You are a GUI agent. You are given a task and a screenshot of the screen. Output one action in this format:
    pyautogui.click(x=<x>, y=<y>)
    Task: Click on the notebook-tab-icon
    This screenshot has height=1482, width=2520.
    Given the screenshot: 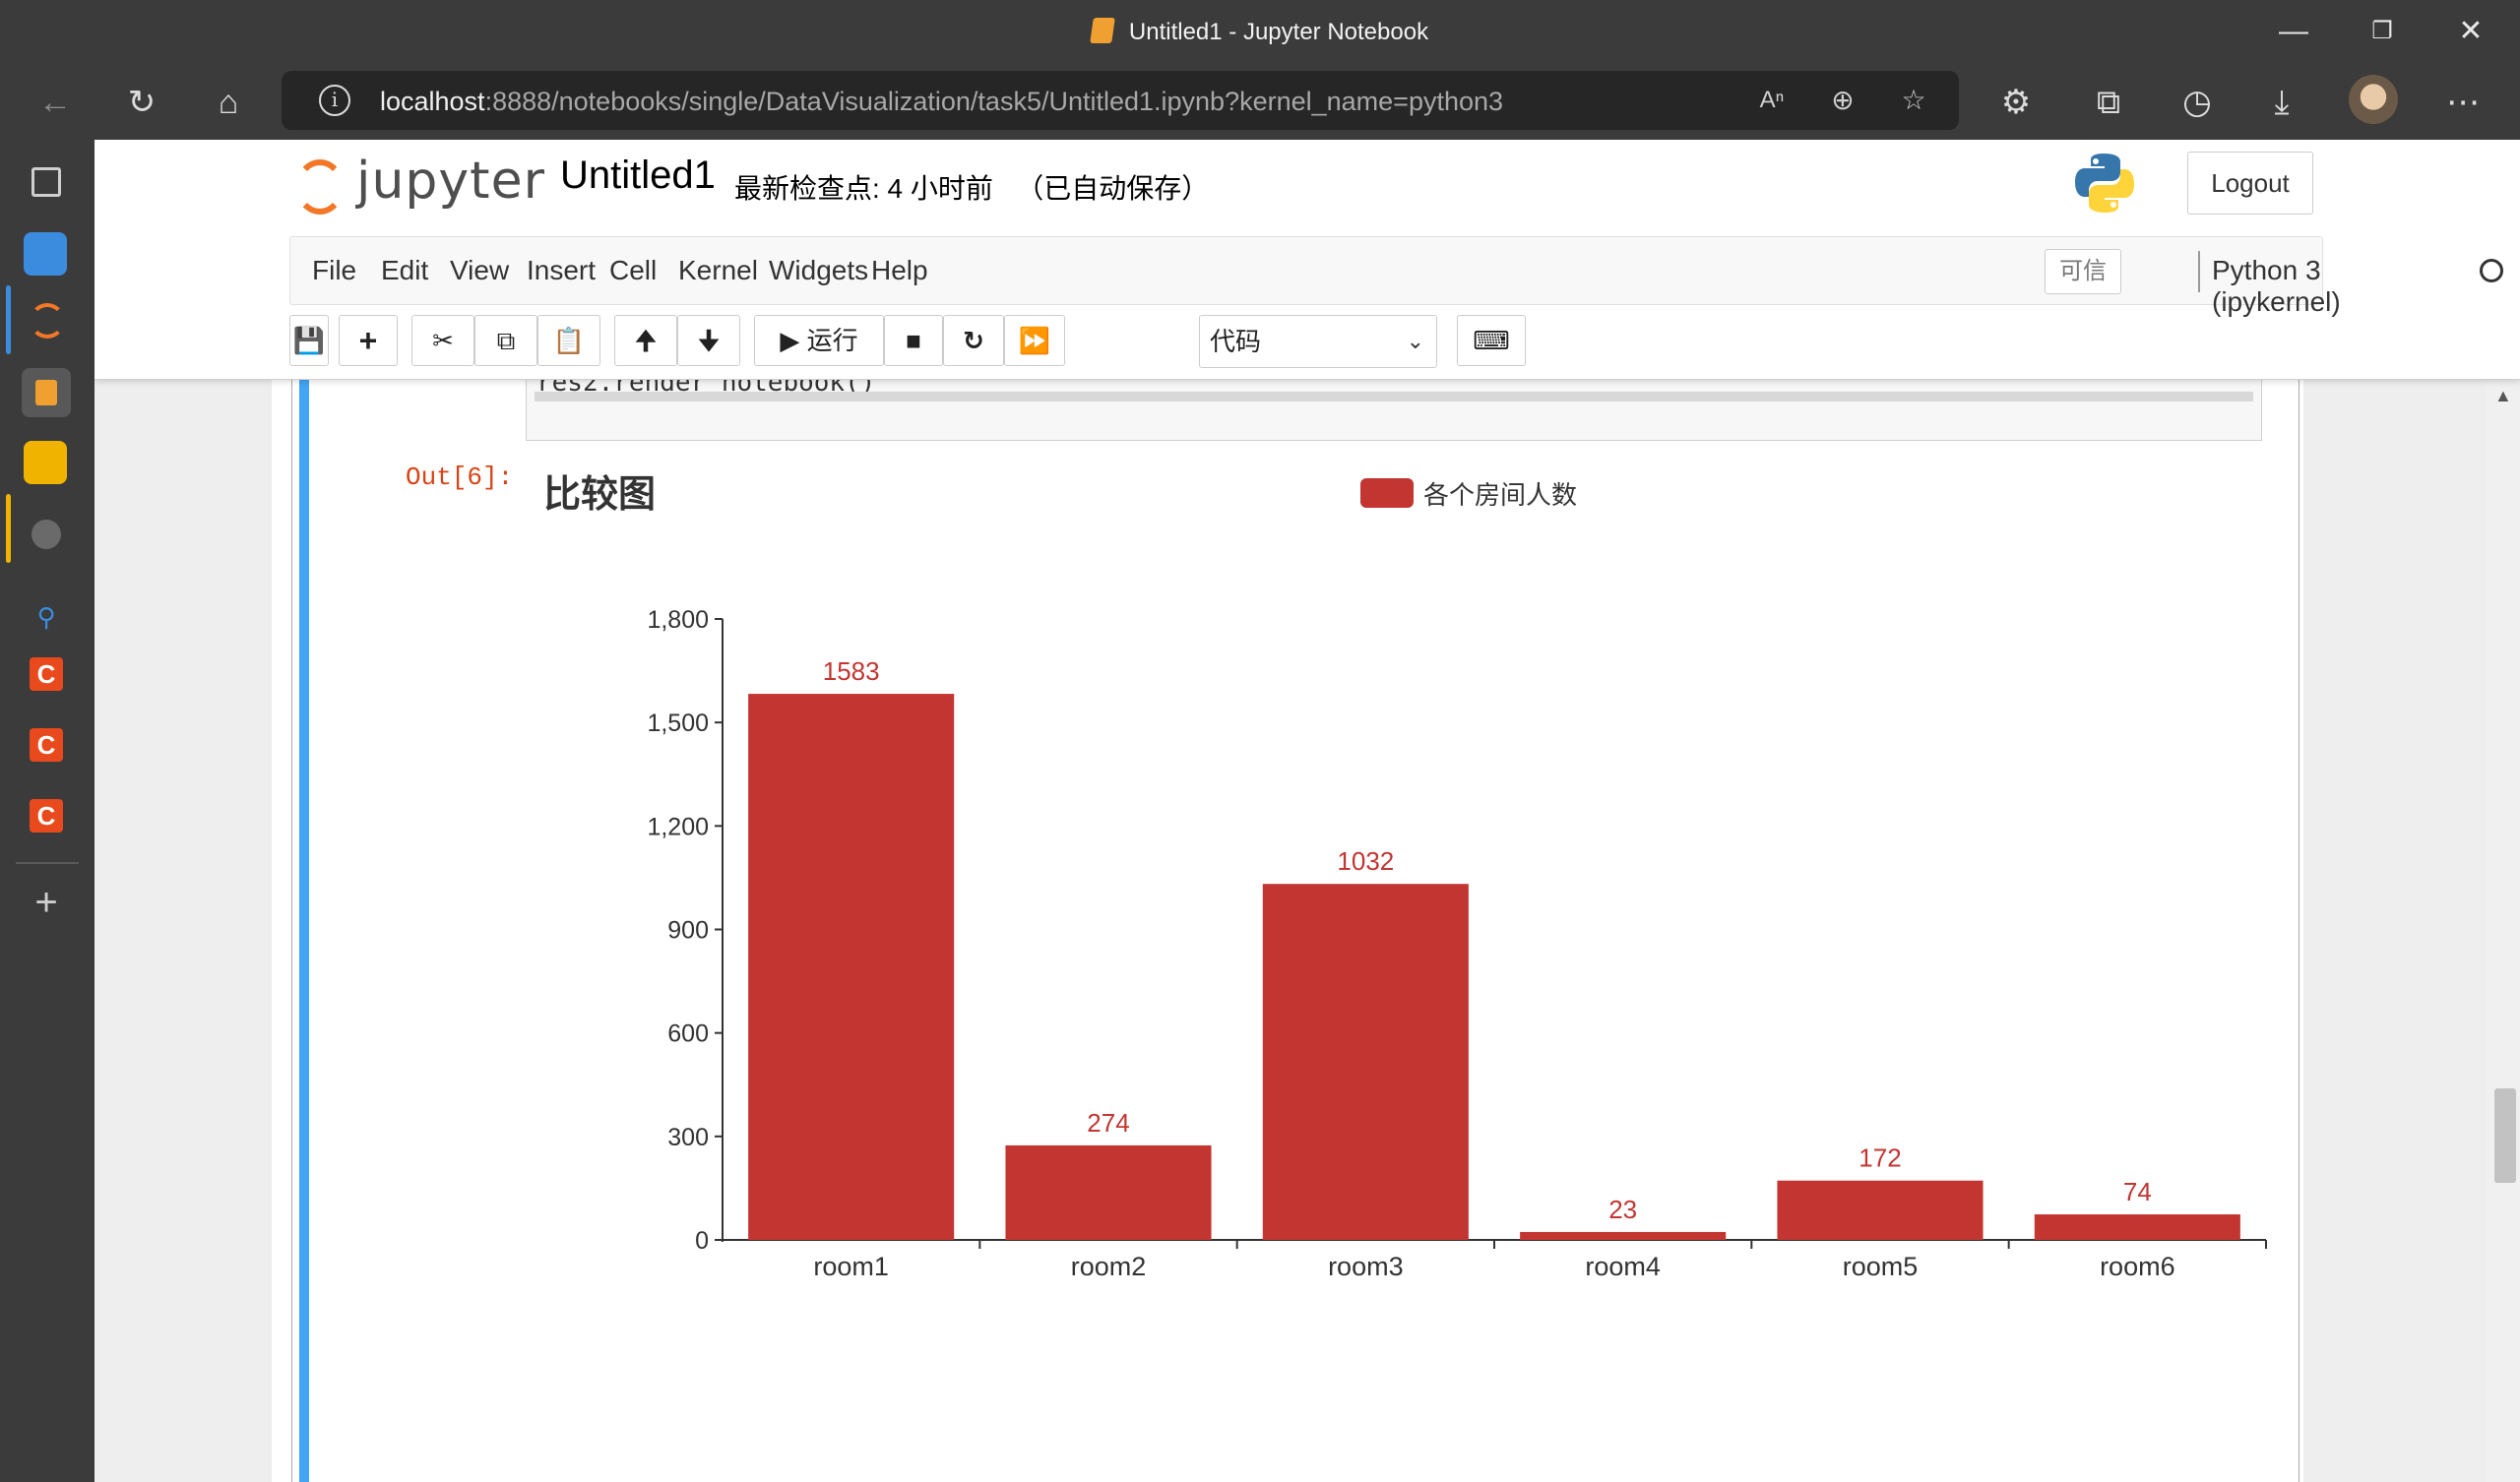 What is the action you would take?
    pyautogui.click(x=46, y=392)
    